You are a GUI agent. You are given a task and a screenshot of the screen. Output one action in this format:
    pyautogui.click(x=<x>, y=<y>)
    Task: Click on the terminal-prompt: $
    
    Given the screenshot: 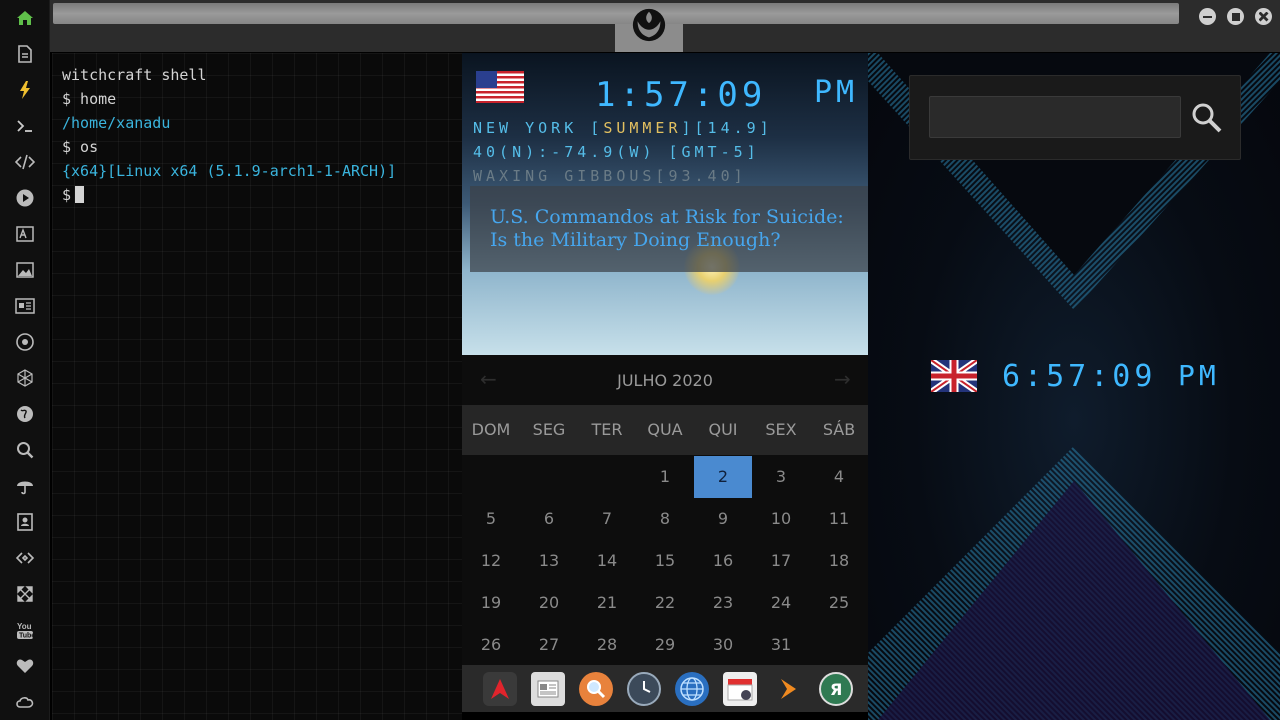 What is the action you would take?
    pyautogui.click(x=73, y=195)
    